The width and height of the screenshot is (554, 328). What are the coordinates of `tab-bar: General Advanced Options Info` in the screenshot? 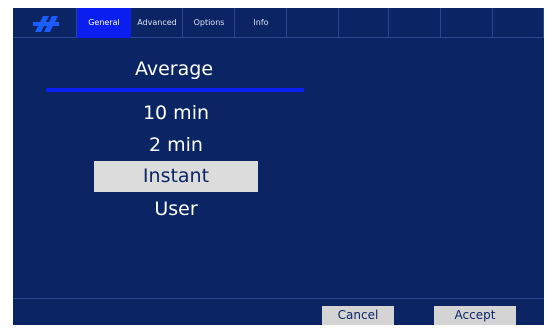 It's located at (278, 23).